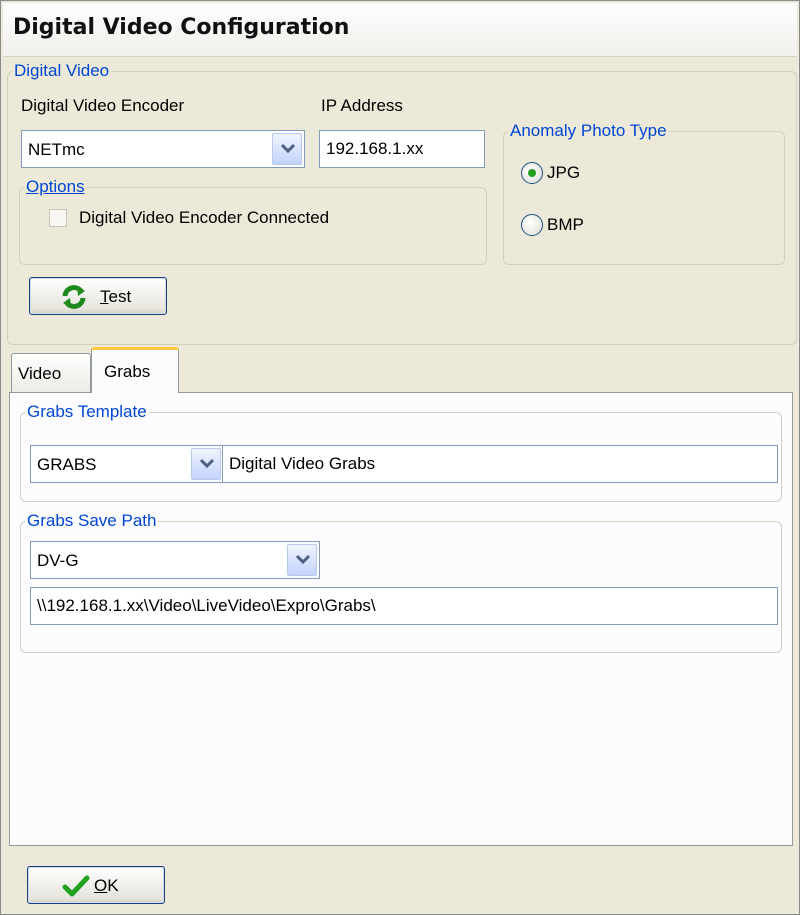 The height and width of the screenshot is (915, 800). I want to click on save-path-input, so click(404, 606).